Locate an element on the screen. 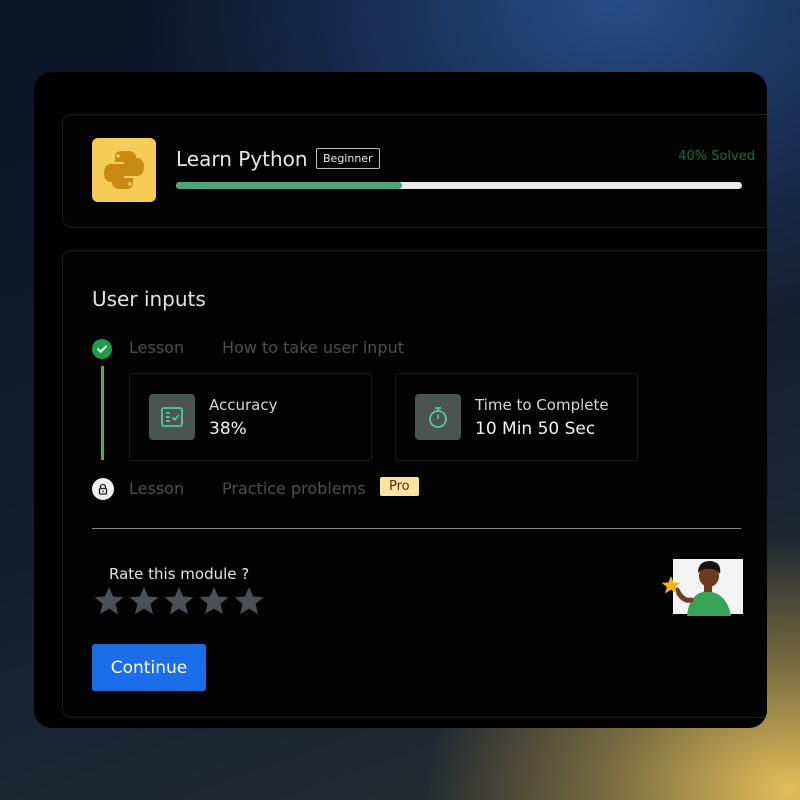  star-4-icon is located at coordinates (214, 601).